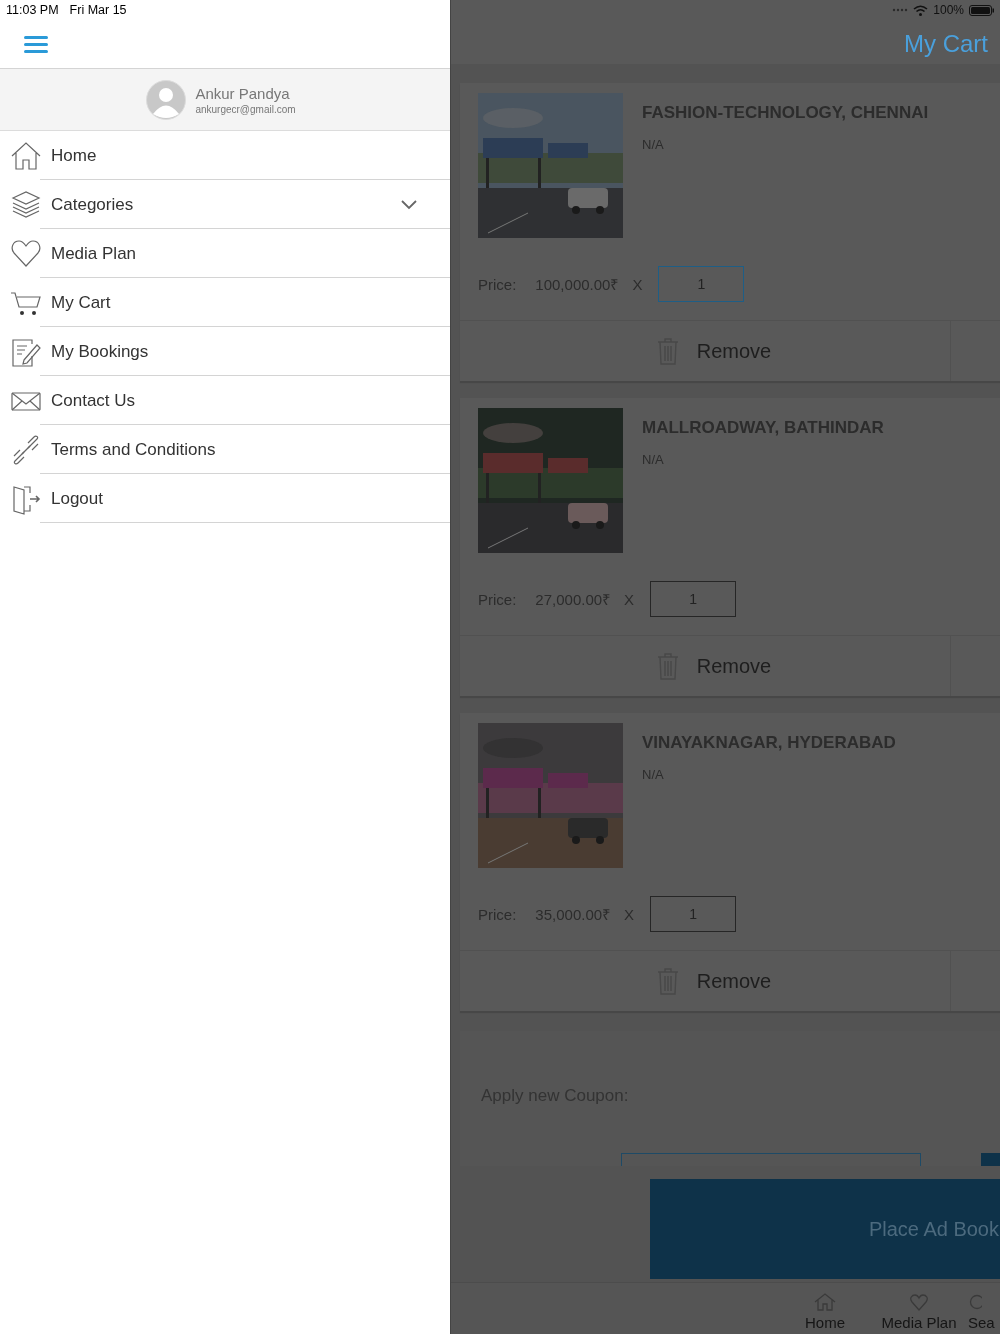 Image resolution: width=1000 pixels, height=1334 pixels. What do you see at coordinates (100, 351) in the screenshot?
I see `menu-label: My Bookings` at bounding box center [100, 351].